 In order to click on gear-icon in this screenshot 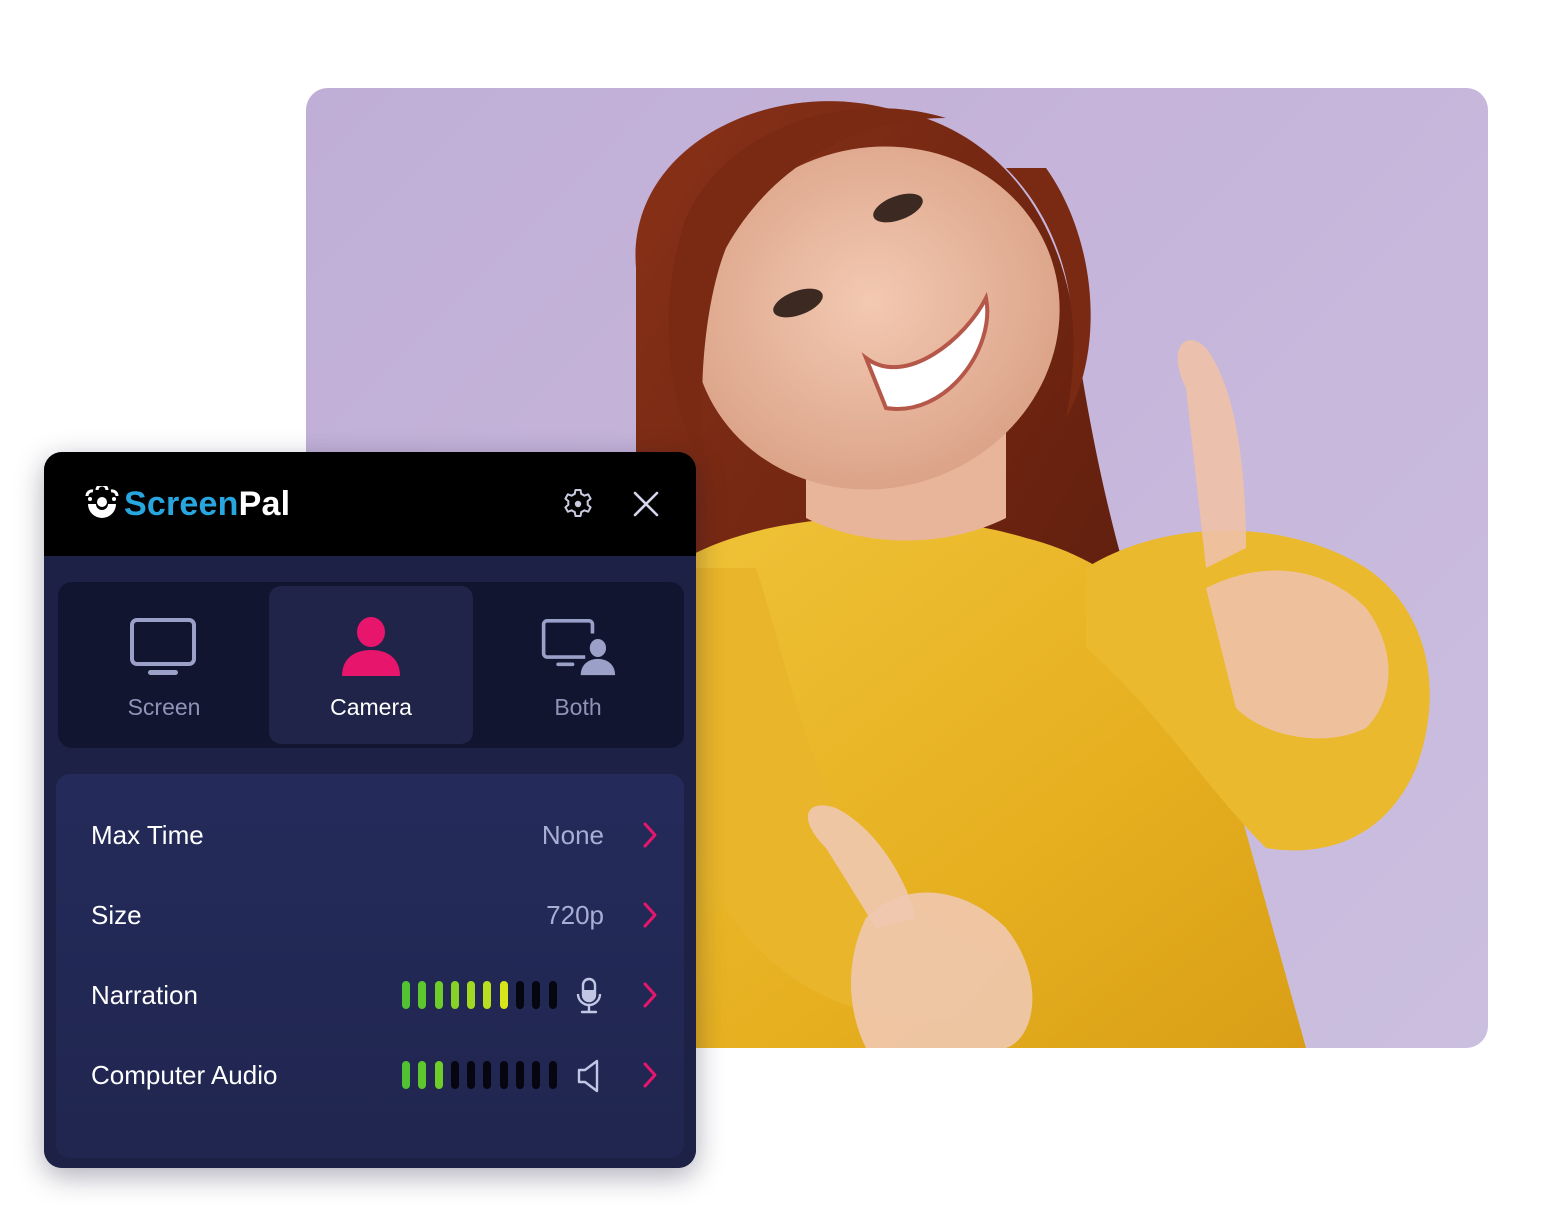, I will do `click(578, 503)`.